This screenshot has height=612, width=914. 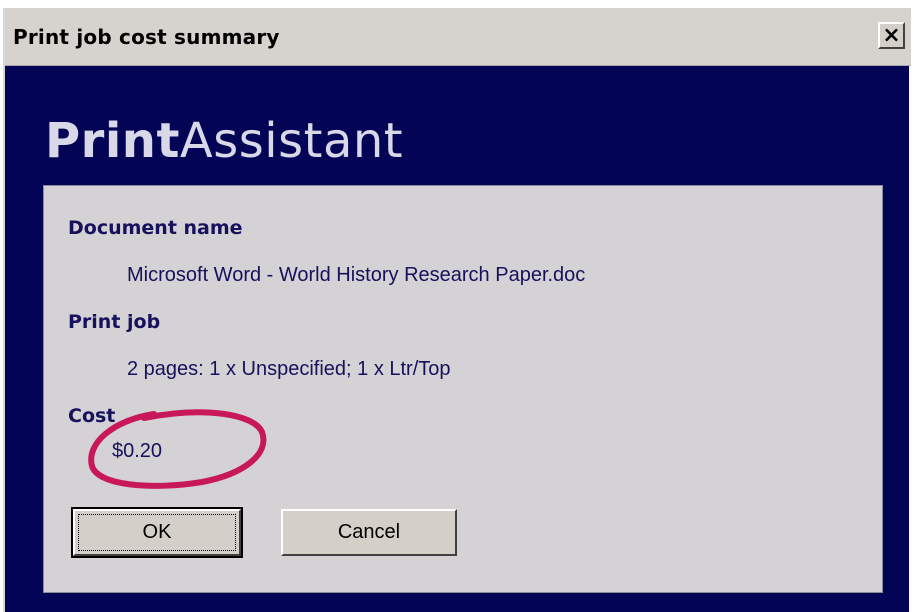 I want to click on close-button: ×, so click(x=891, y=35).